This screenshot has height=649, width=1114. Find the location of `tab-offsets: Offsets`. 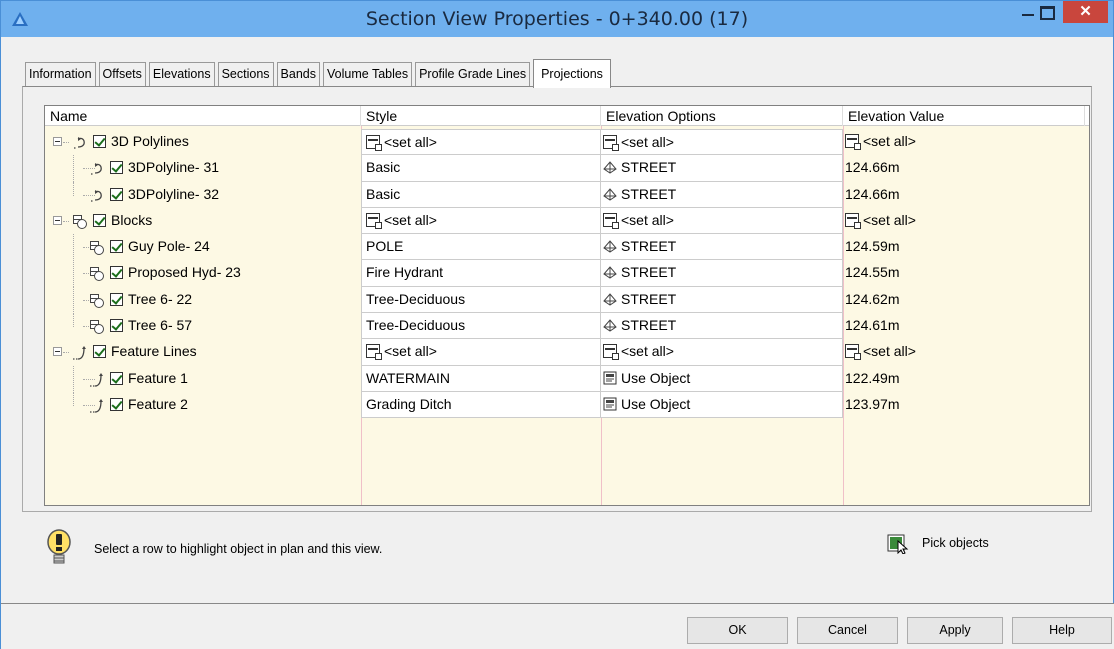

tab-offsets: Offsets is located at coordinates (122, 74).